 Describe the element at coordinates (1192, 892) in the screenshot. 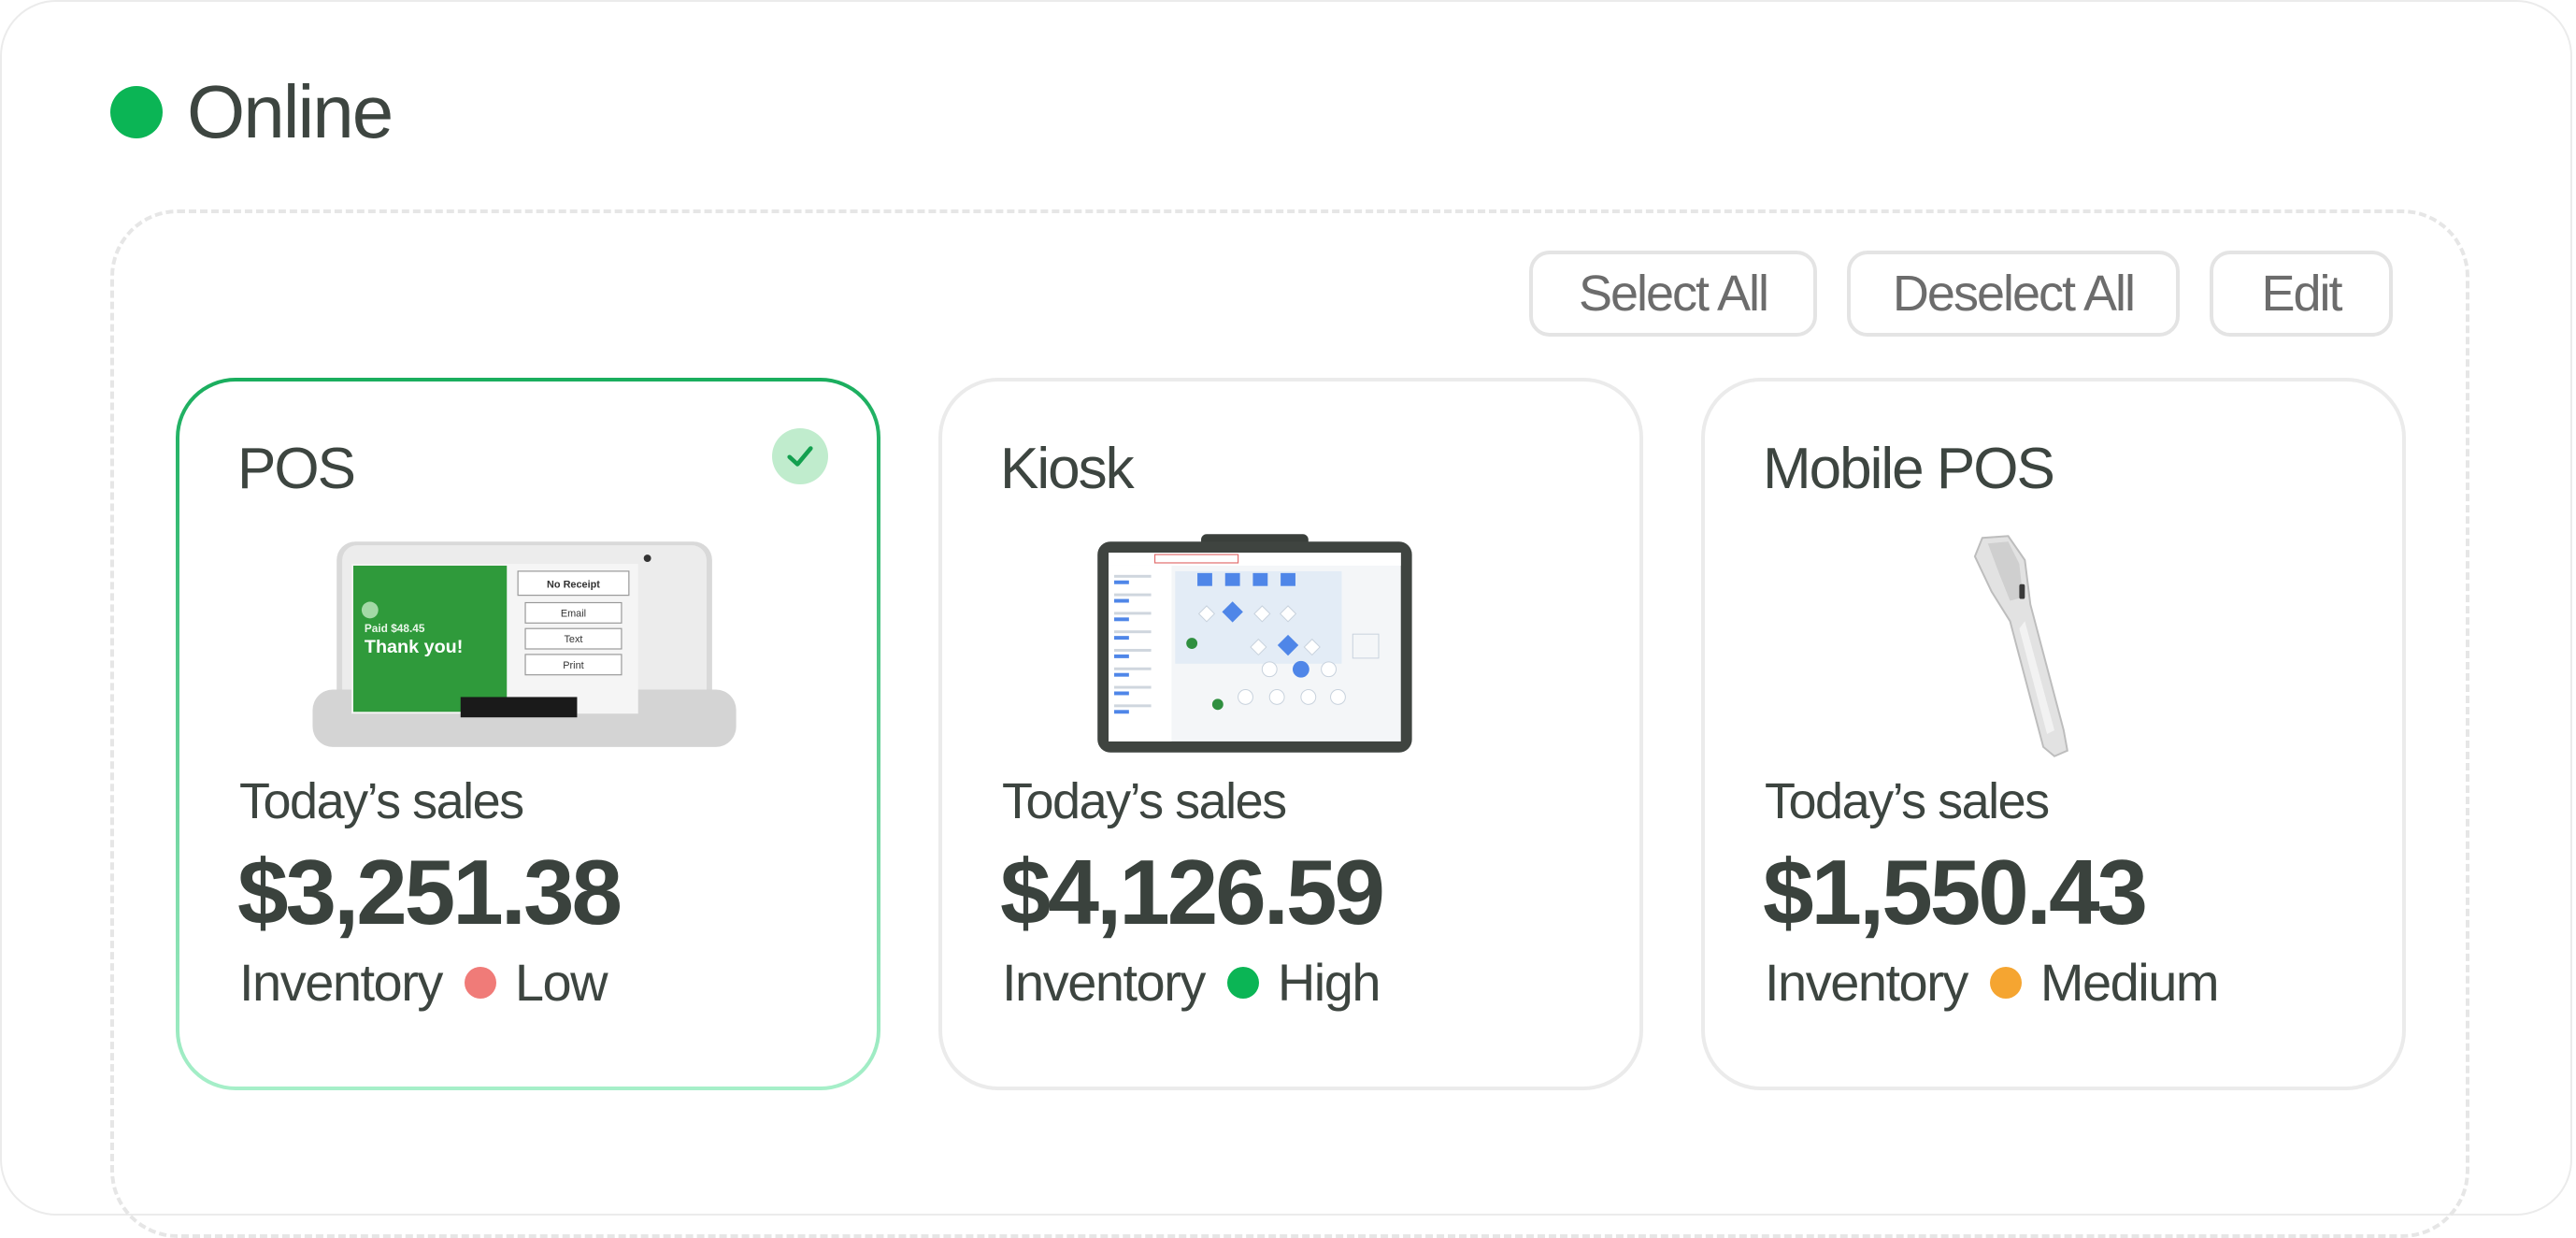

I see `sales-value: $4,126.59` at that location.